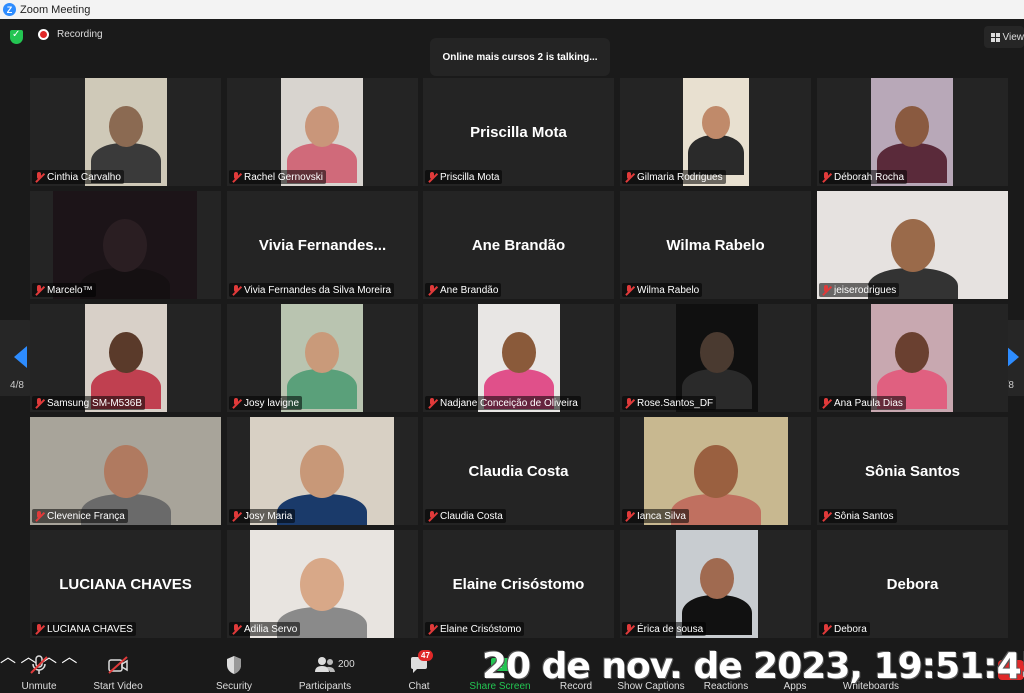 The image size is (1024, 693). What do you see at coordinates (509, 403) in the screenshot?
I see `participant-name: Nadjane Conceição de Oliveira` at bounding box center [509, 403].